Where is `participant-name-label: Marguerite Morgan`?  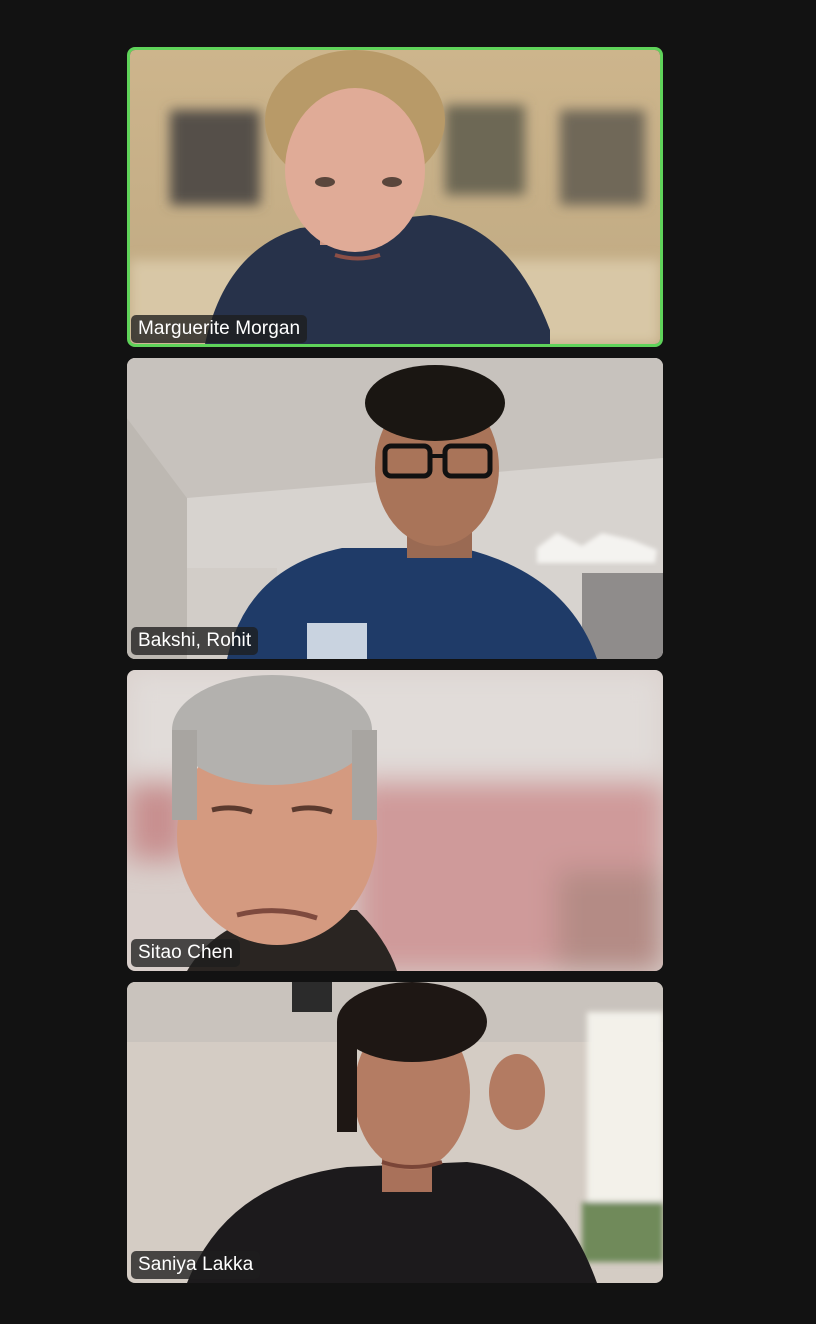 participant-name-label: Marguerite Morgan is located at coordinates (219, 329).